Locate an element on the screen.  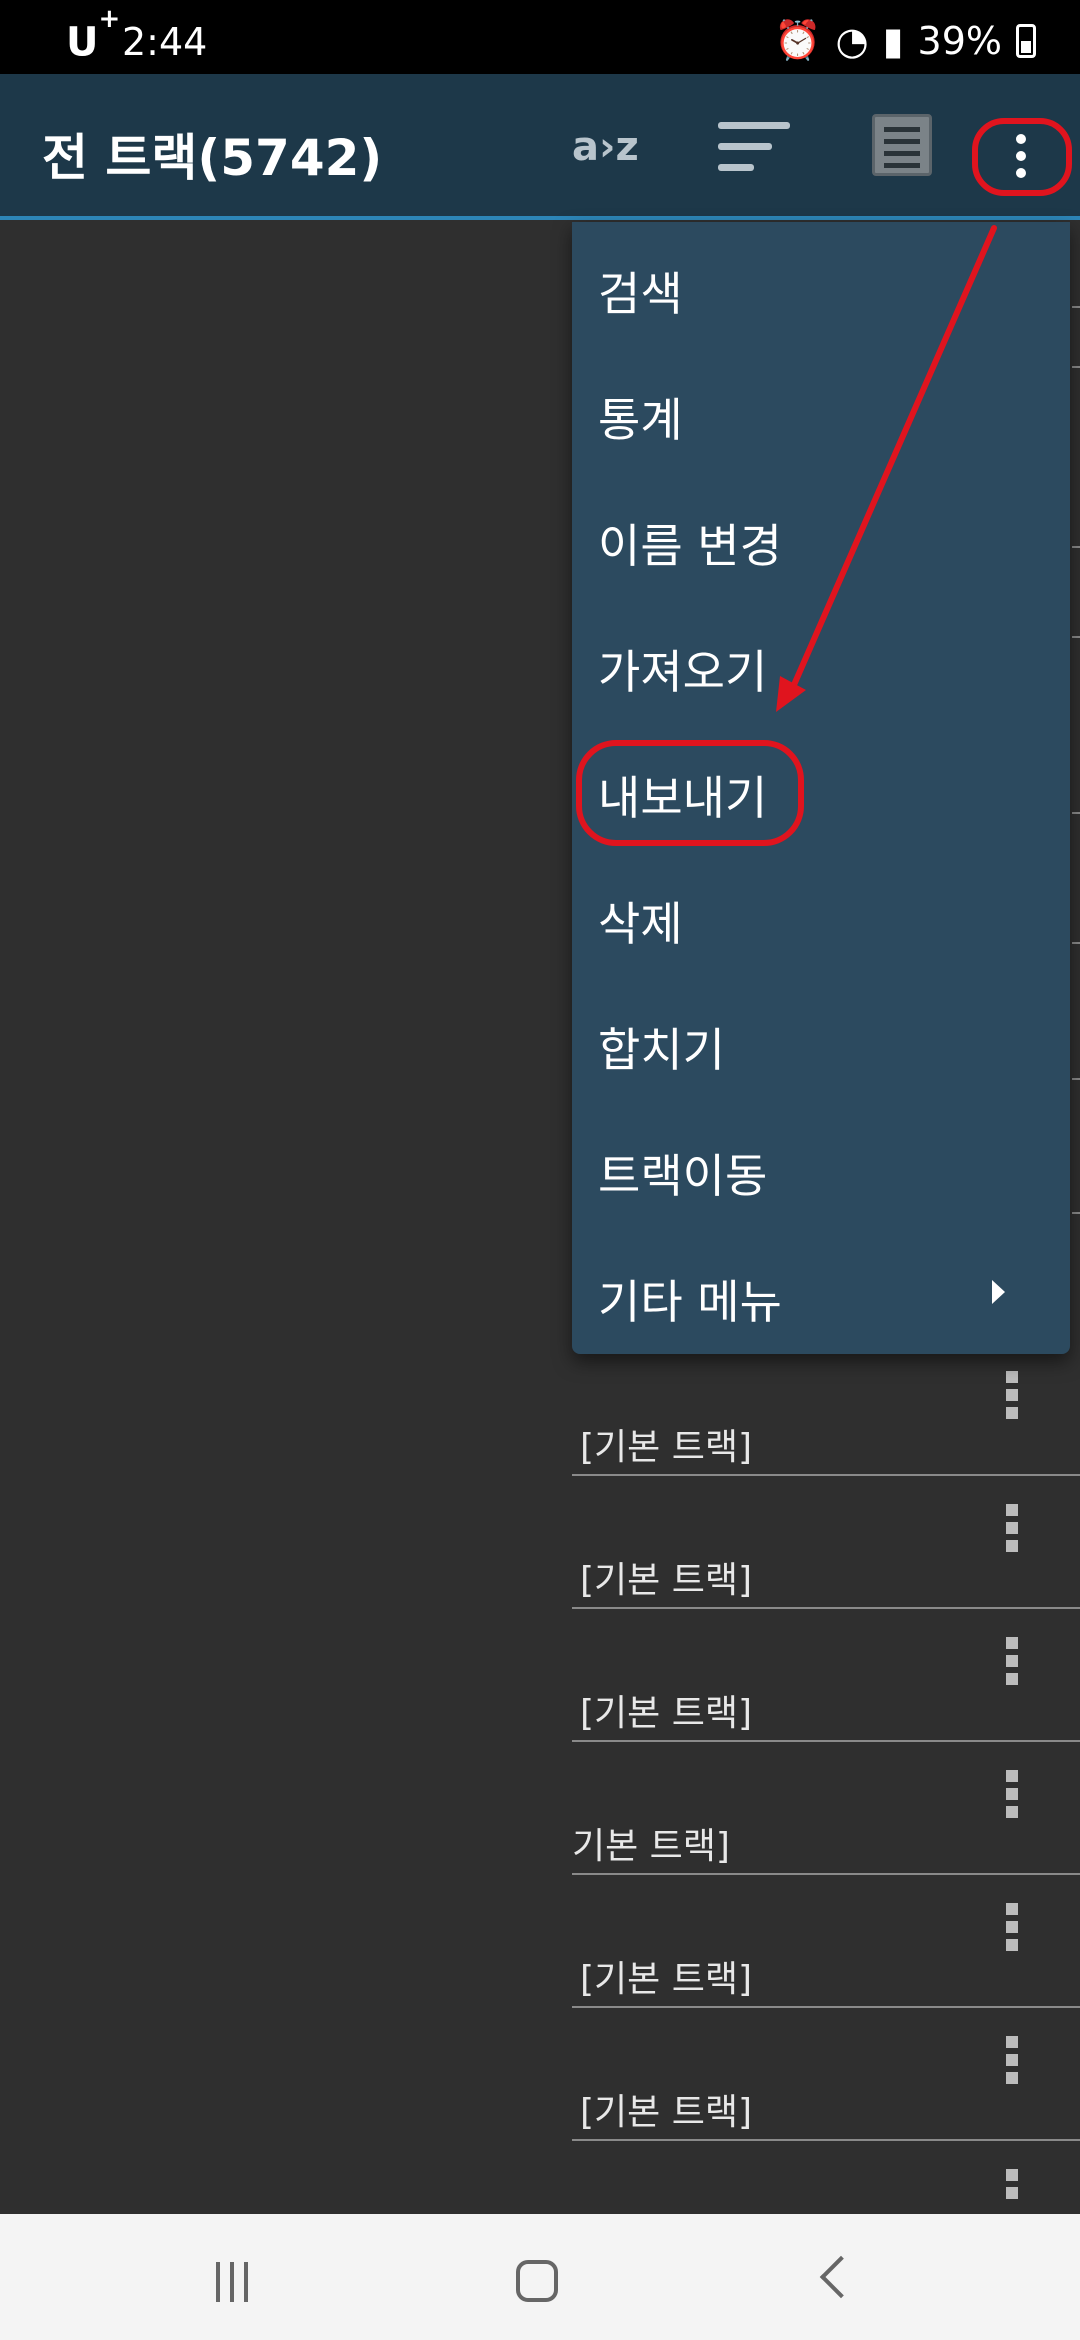
menu-item-label: 합치기 is located at coordinates (661, 1050).